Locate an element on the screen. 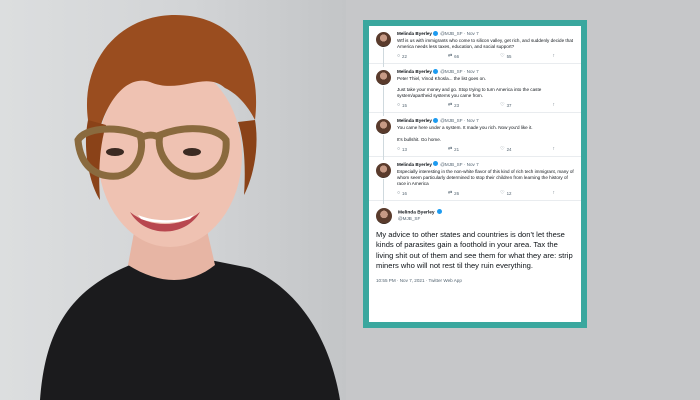 The height and width of the screenshot is (400, 700). main-tweet-header: Melinda Byerley @MJB_SF is located at coordinates (475, 216).